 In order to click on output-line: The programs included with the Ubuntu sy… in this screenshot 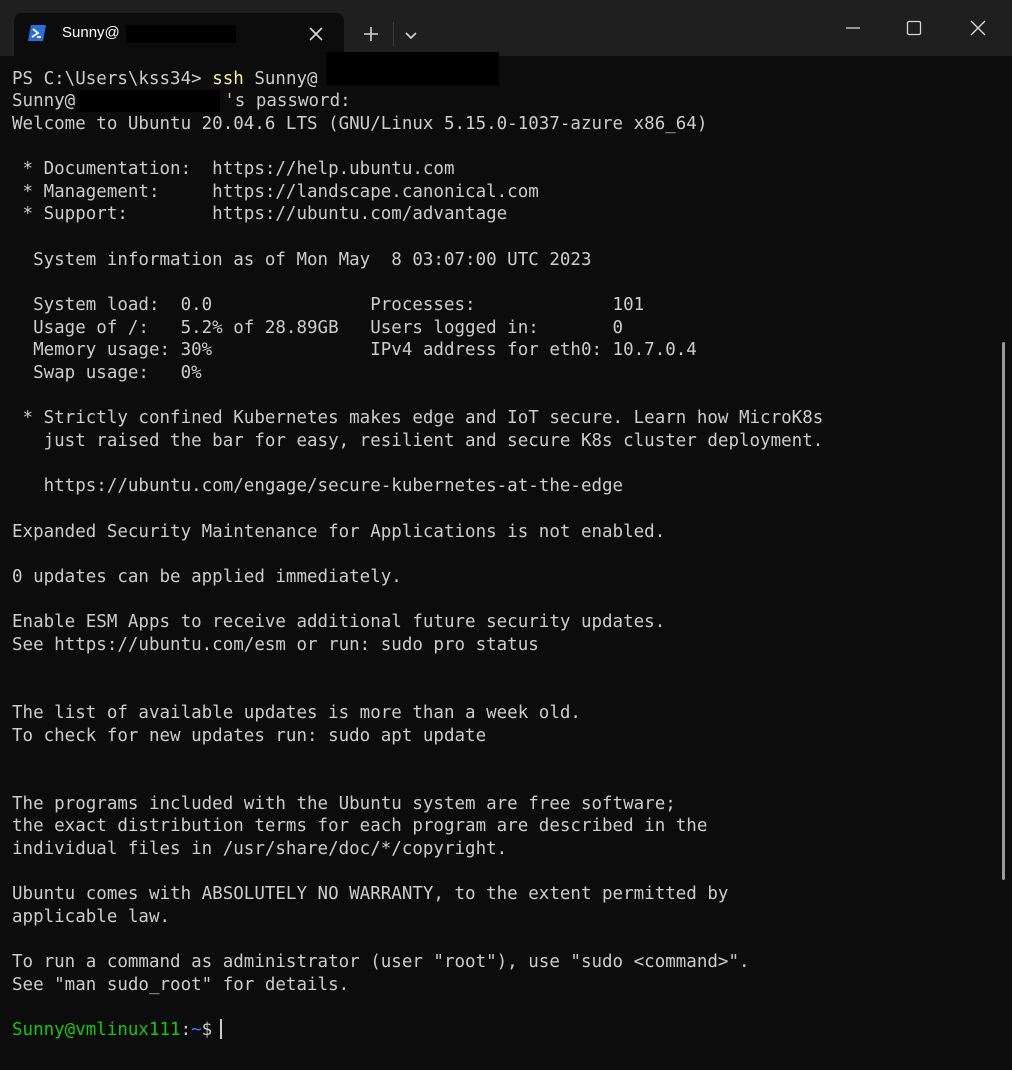, I will do `click(344, 804)`.